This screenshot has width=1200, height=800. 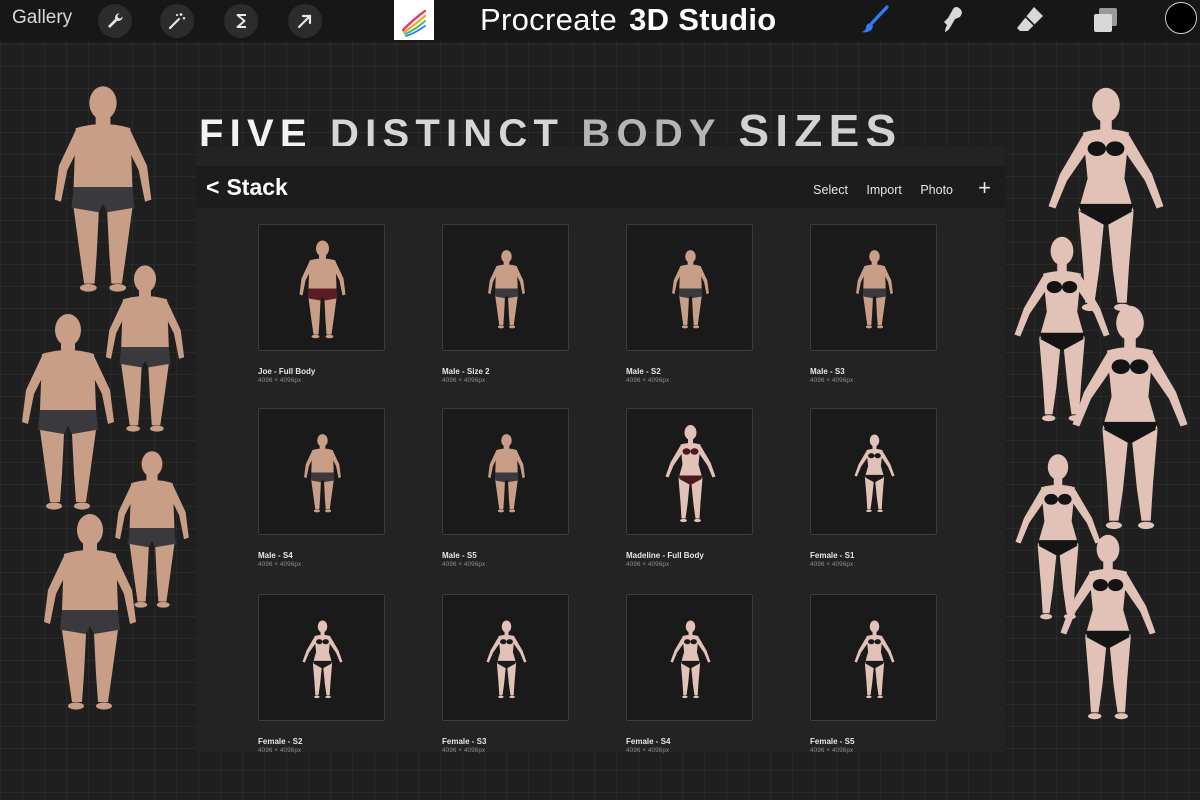 What do you see at coordinates (703, 19) in the screenshot?
I see `app-title-bold: 3D Studio` at bounding box center [703, 19].